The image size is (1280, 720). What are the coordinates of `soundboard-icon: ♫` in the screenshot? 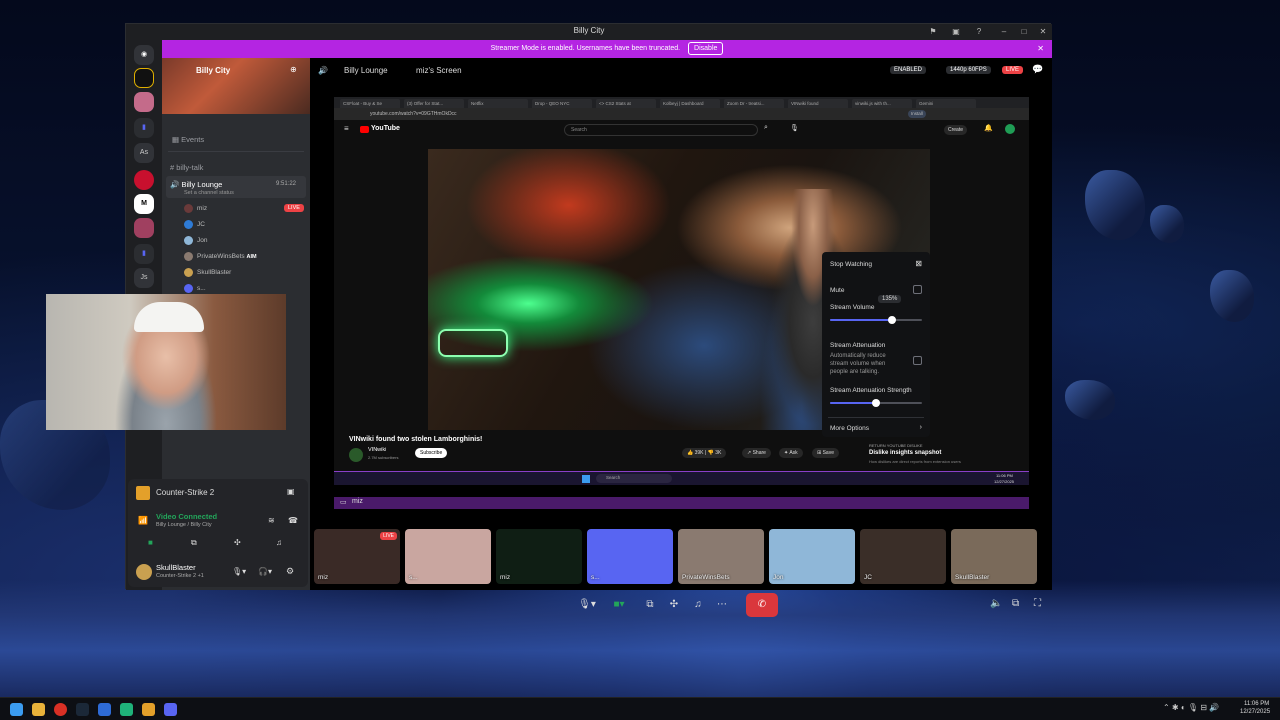 It's located at (279, 542).